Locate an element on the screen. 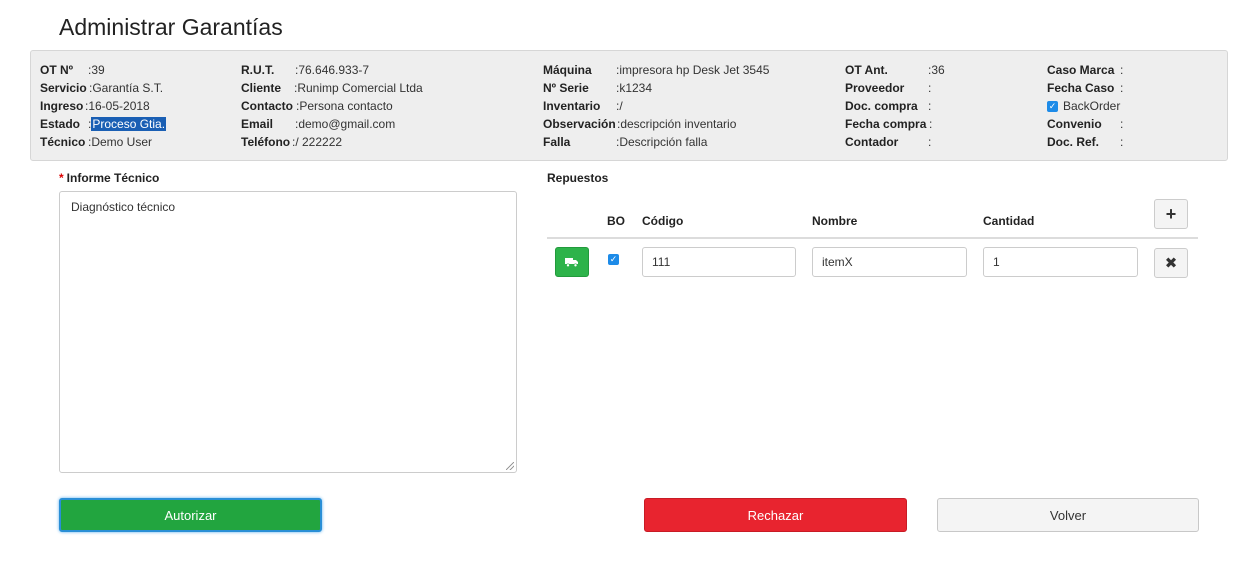 Image resolution: width=1254 pixels, height=567 pixels. autorizar-button: Autorizar is located at coordinates (190, 515).